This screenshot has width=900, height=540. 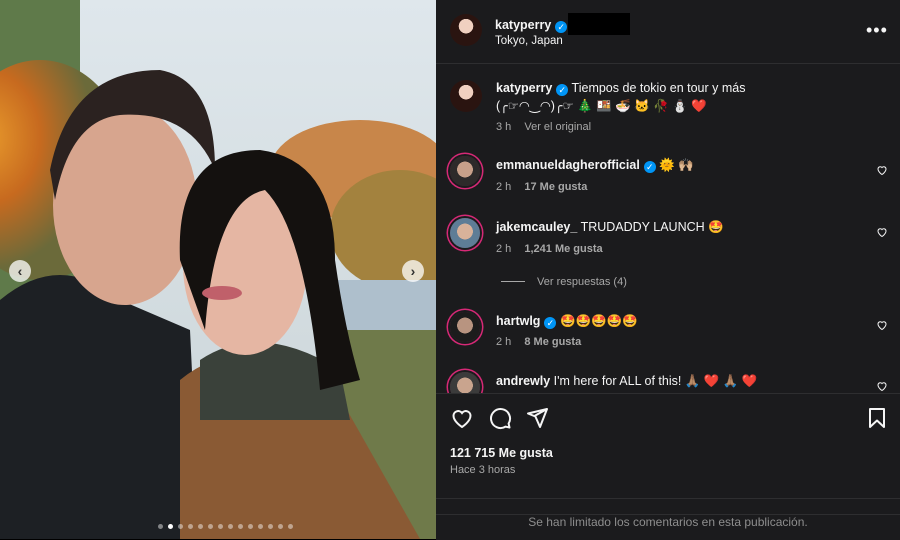 What do you see at coordinates (500, 418) in the screenshot?
I see `comment-icon` at bounding box center [500, 418].